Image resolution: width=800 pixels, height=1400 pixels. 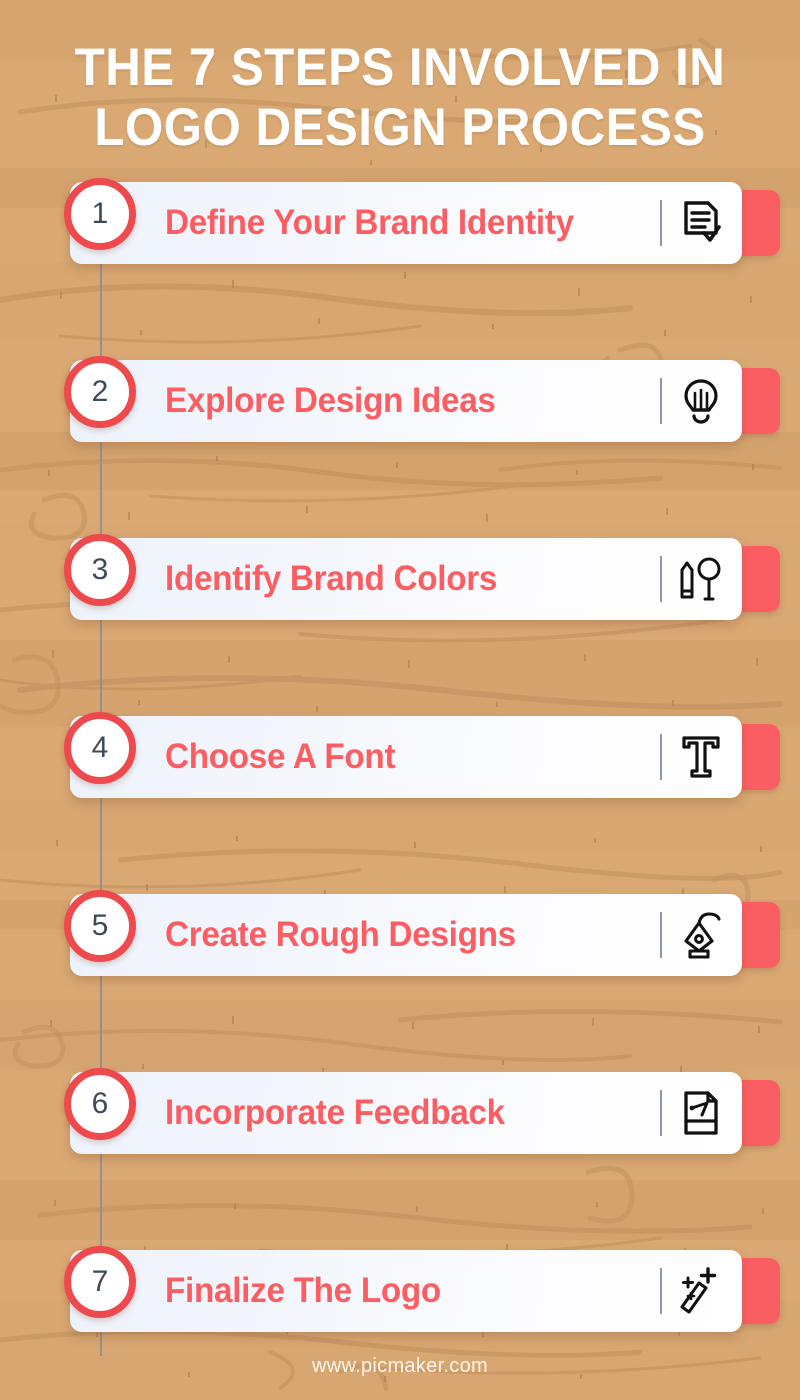 What do you see at coordinates (701, 935) in the screenshot?
I see `pen-nib-icon` at bounding box center [701, 935].